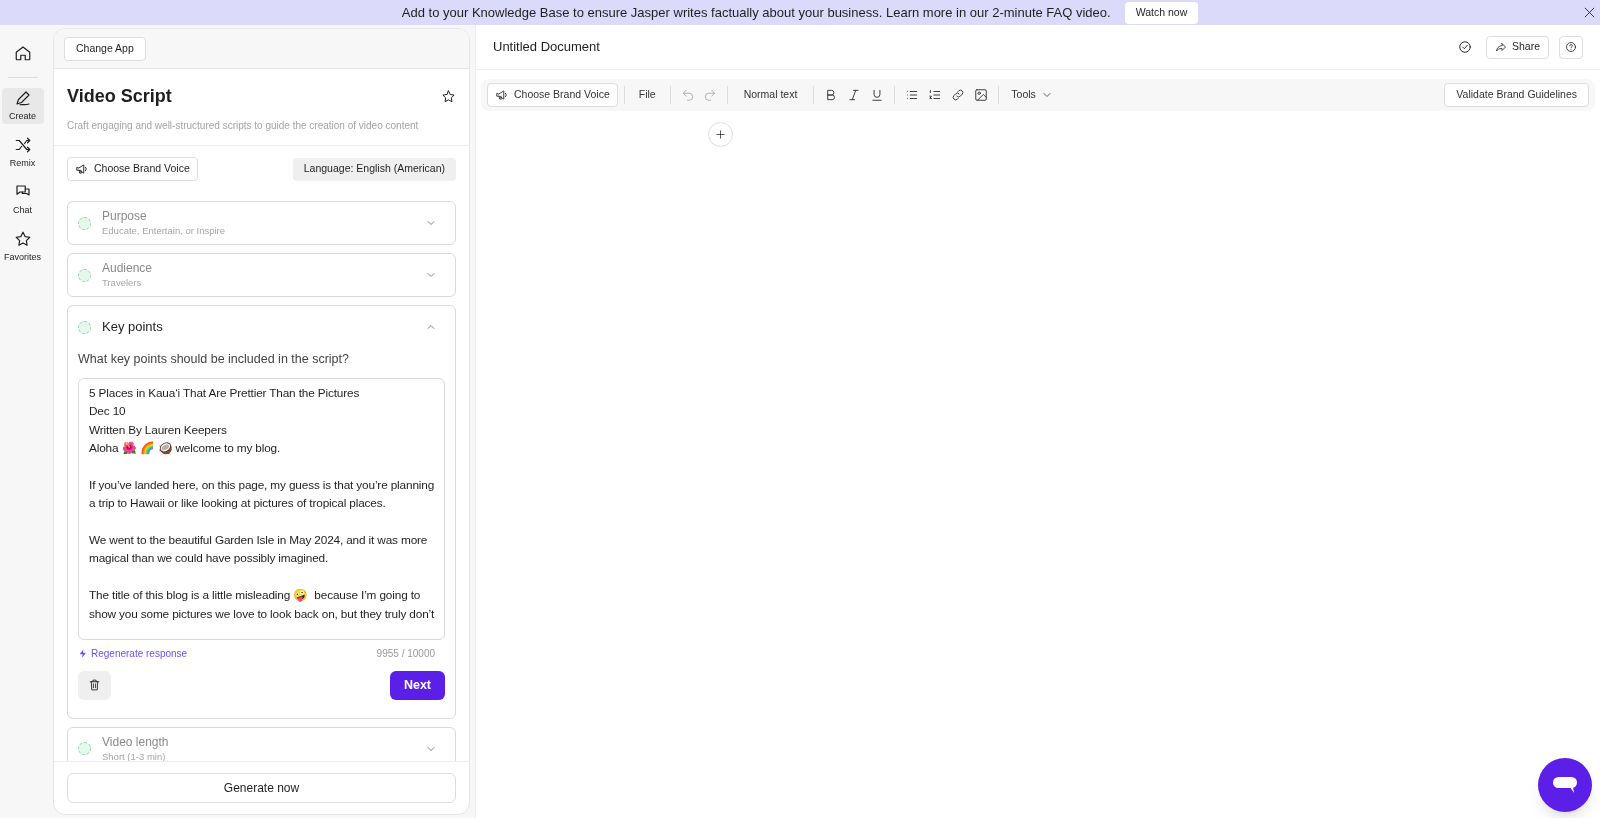 The image size is (1600, 818). Describe the element at coordinates (1516, 95) in the screenshot. I see `validate-guidelines-button: Validate Brand Guidelines` at that location.